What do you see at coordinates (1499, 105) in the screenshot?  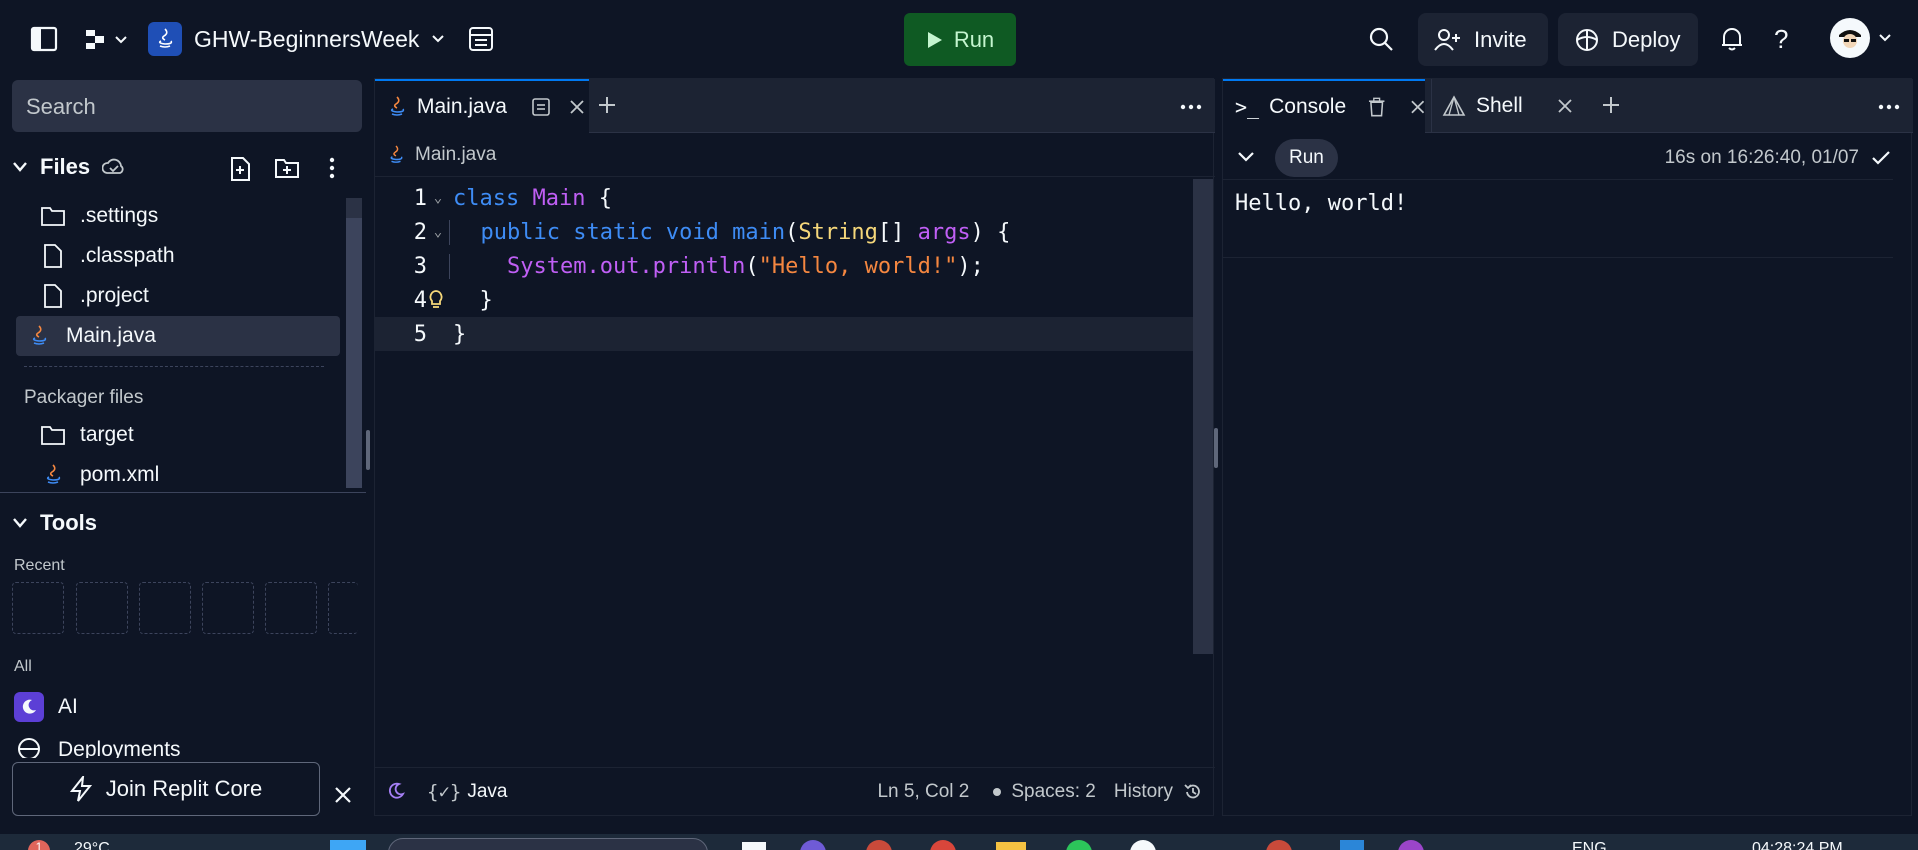 I see `tab-label: Shell` at bounding box center [1499, 105].